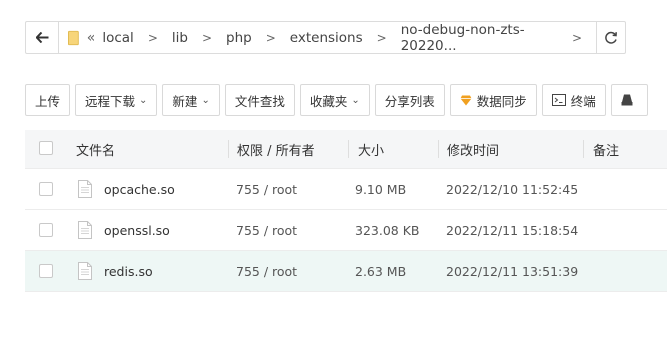 This screenshot has height=359, width=667. What do you see at coordinates (258, 38) in the screenshot?
I see `crumb-php: php >` at bounding box center [258, 38].